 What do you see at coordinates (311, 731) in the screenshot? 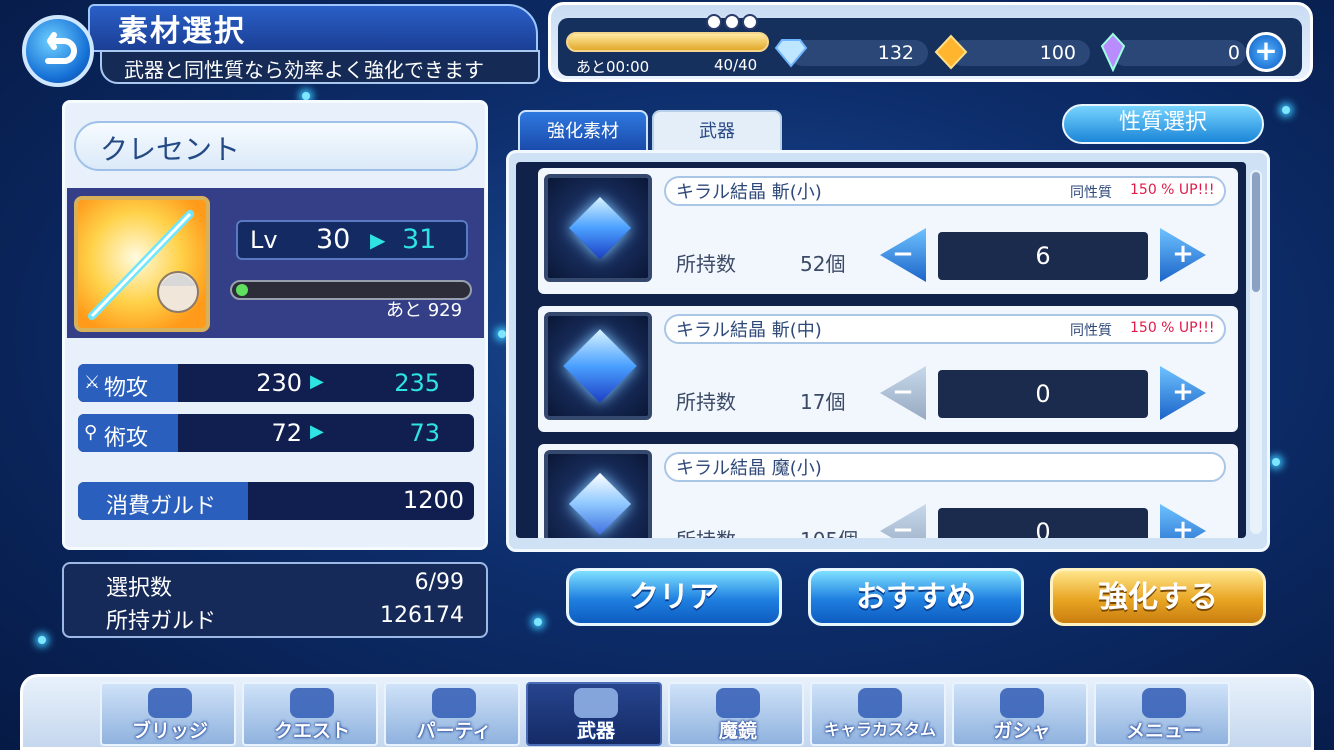
I see `nav-label: クエスト` at bounding box center [311, 731].